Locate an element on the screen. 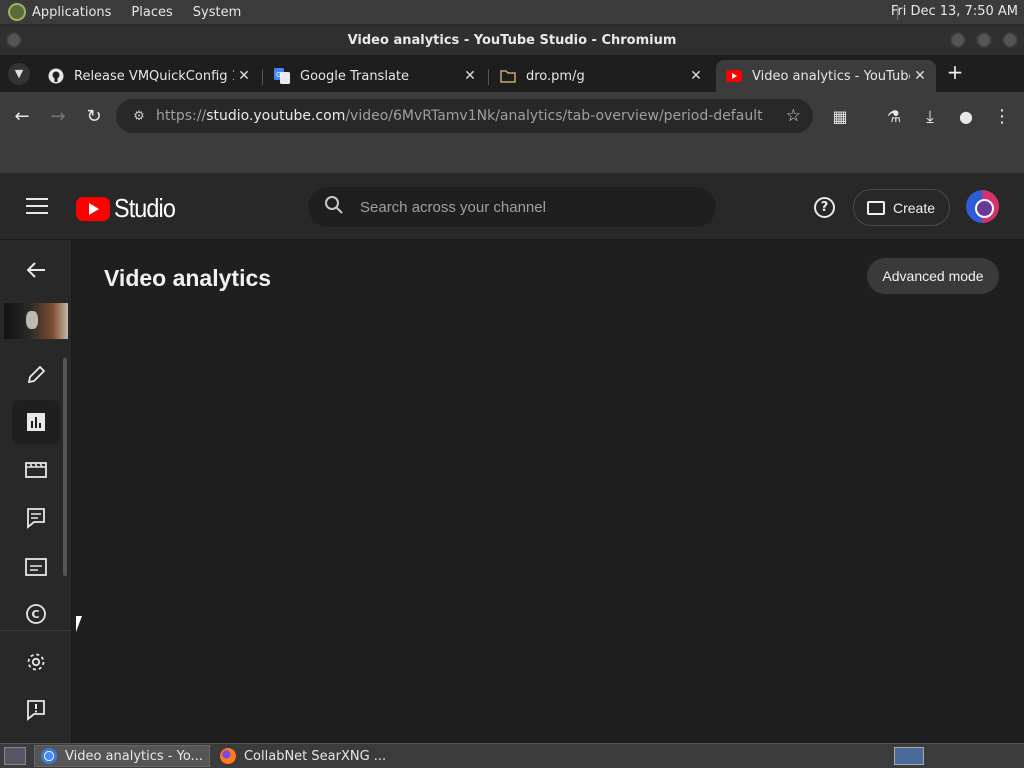 Image resolution: width=1024 pixels, height=768 pixels. feedback-icon is located at coordinates (36, 710).